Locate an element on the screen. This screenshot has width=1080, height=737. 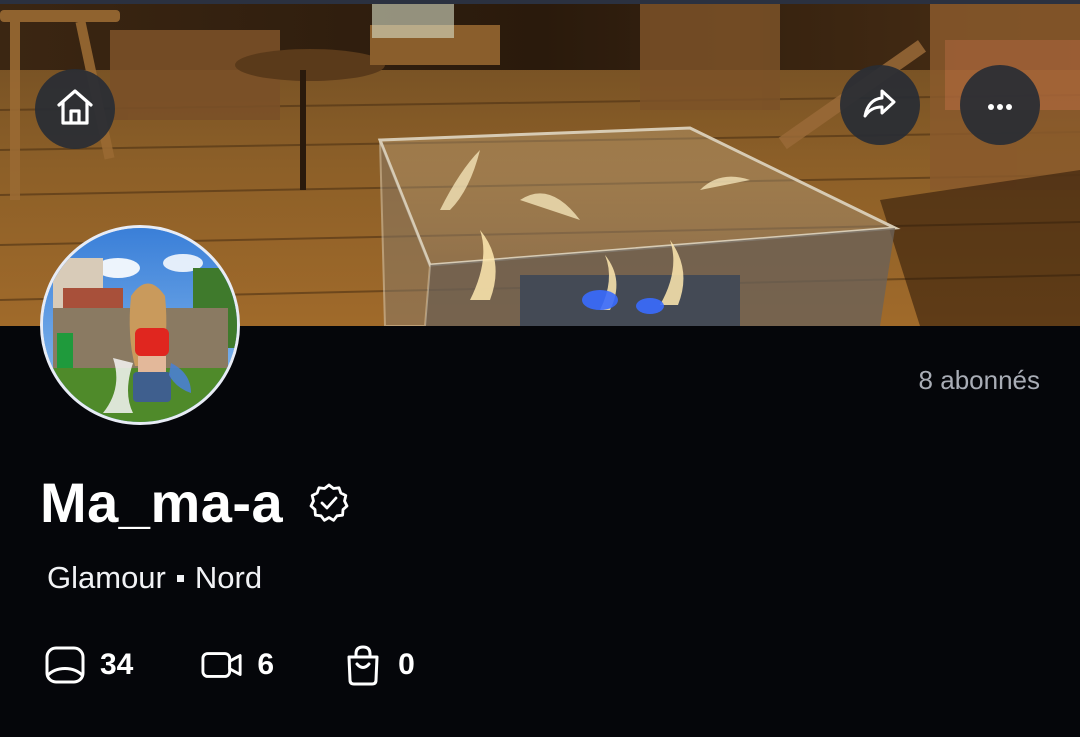
profile-category: Glamour is located at coordinates (106, 577).